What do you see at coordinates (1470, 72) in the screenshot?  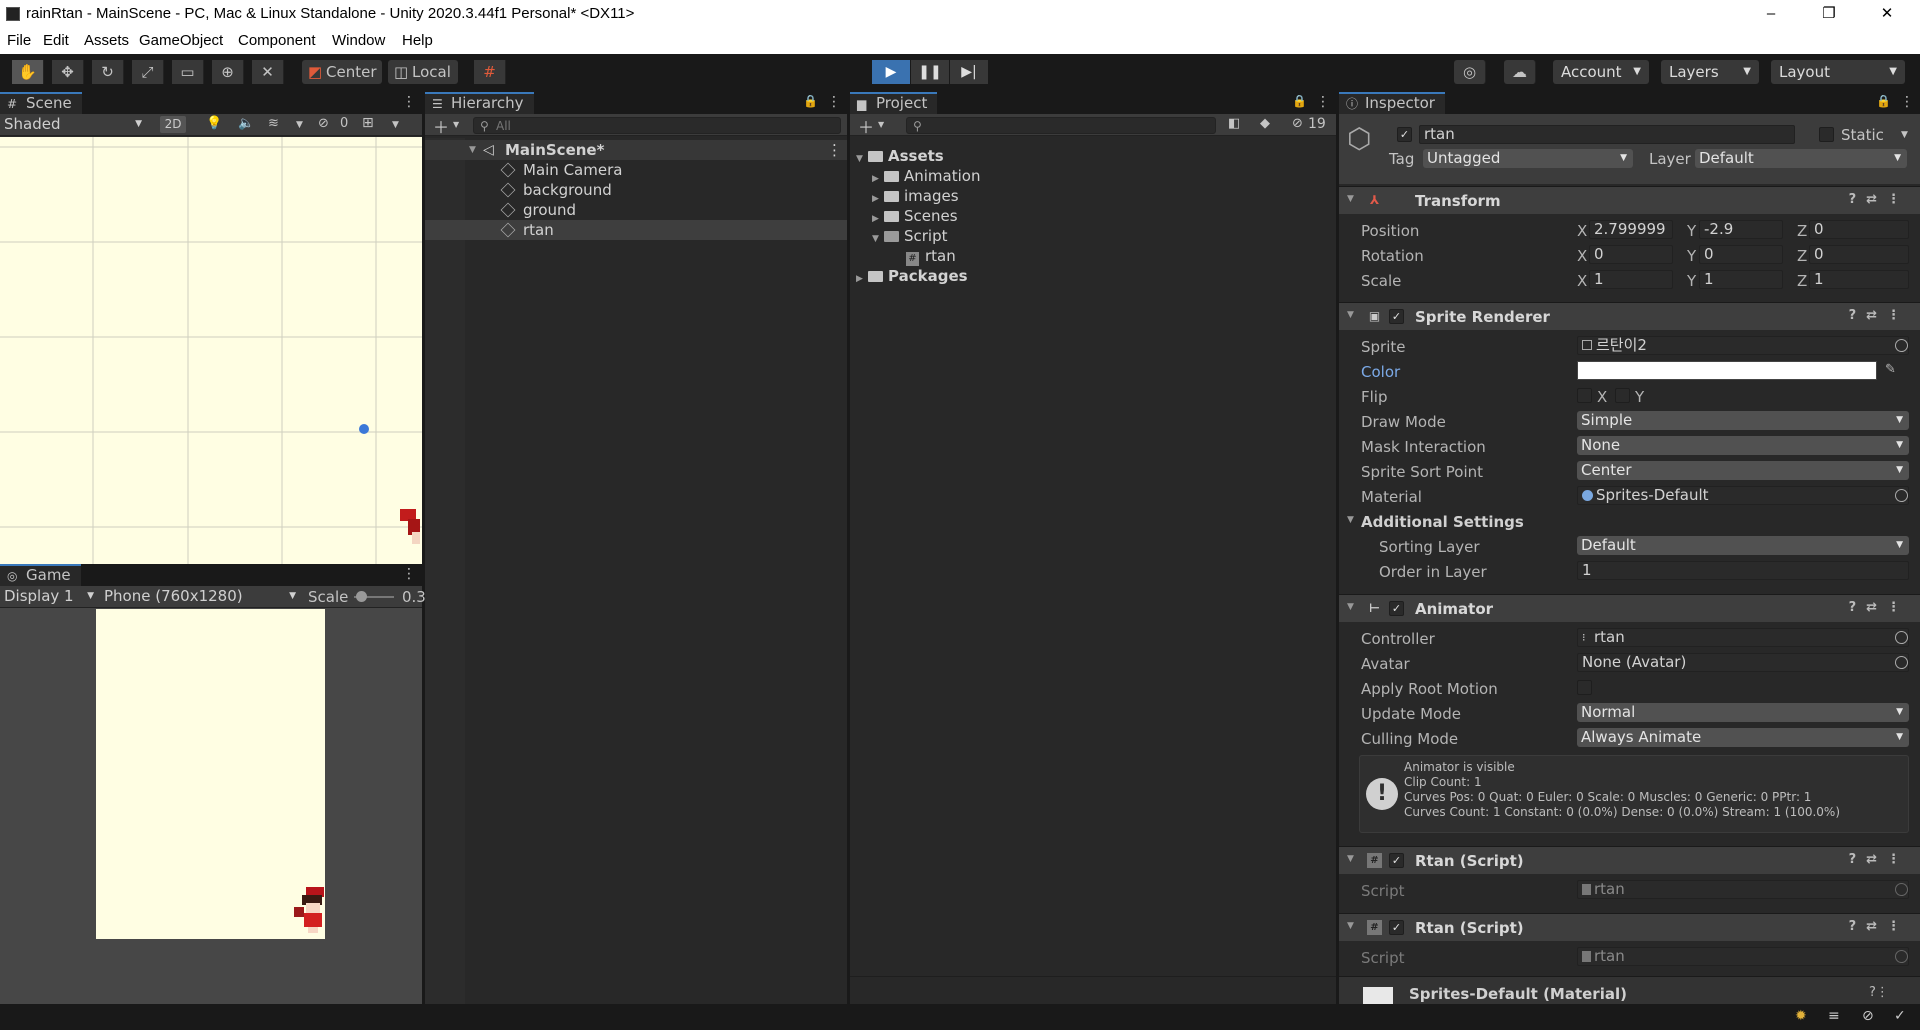 I see `collab-icon: ◎` at bounding box center [1470, 72].